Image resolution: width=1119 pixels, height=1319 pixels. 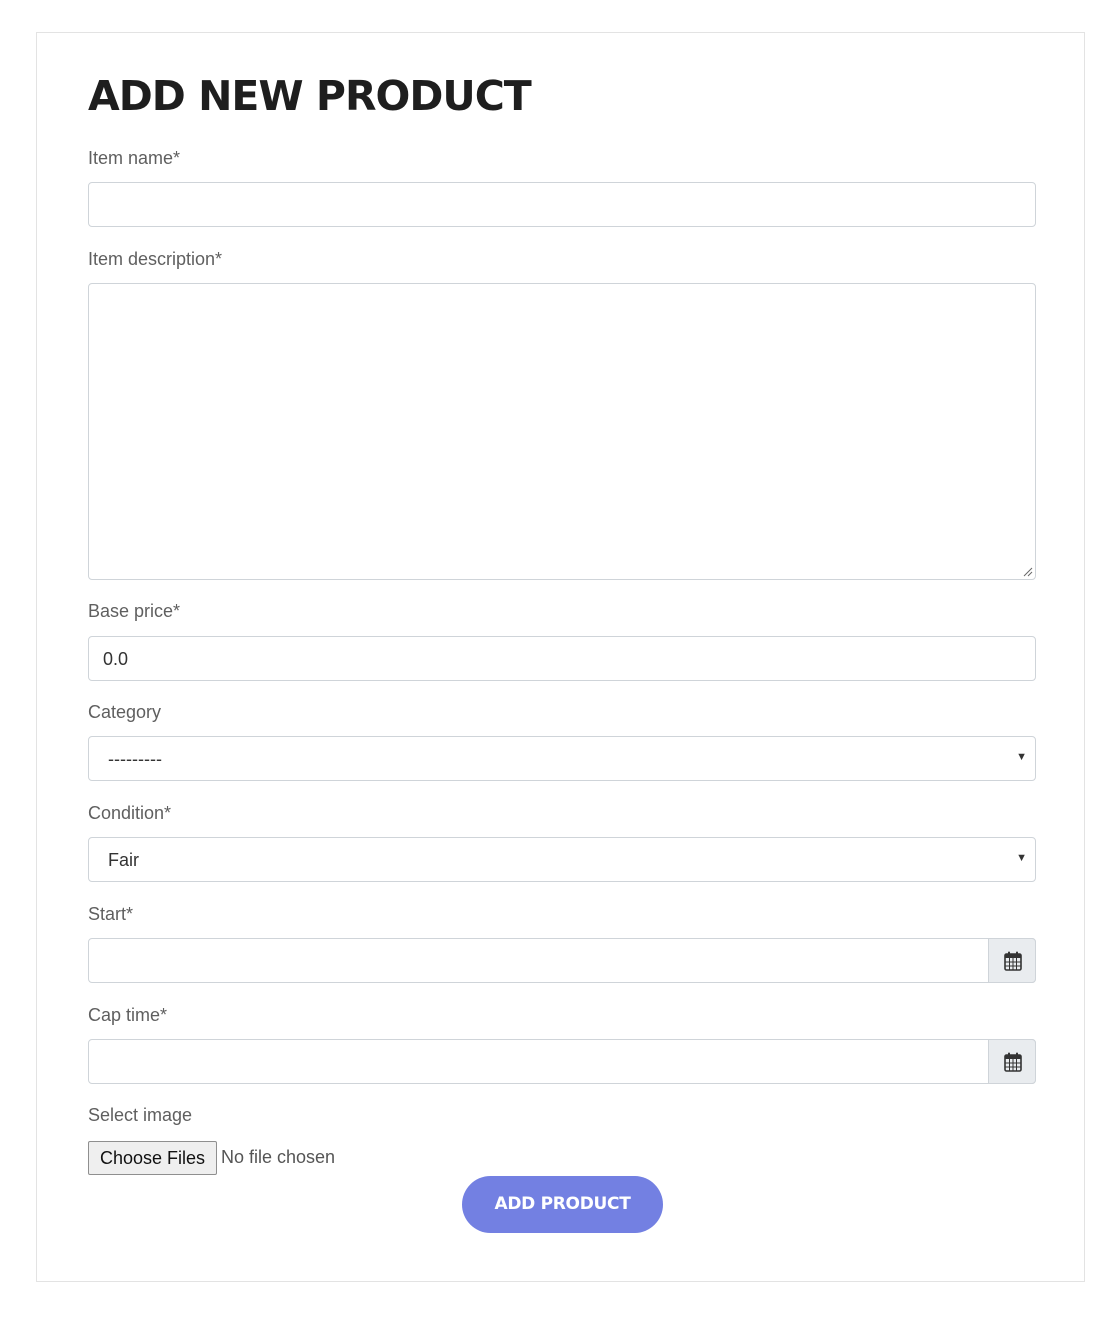 I want to click on start-calendar-button, so click(x=1012, y=960).